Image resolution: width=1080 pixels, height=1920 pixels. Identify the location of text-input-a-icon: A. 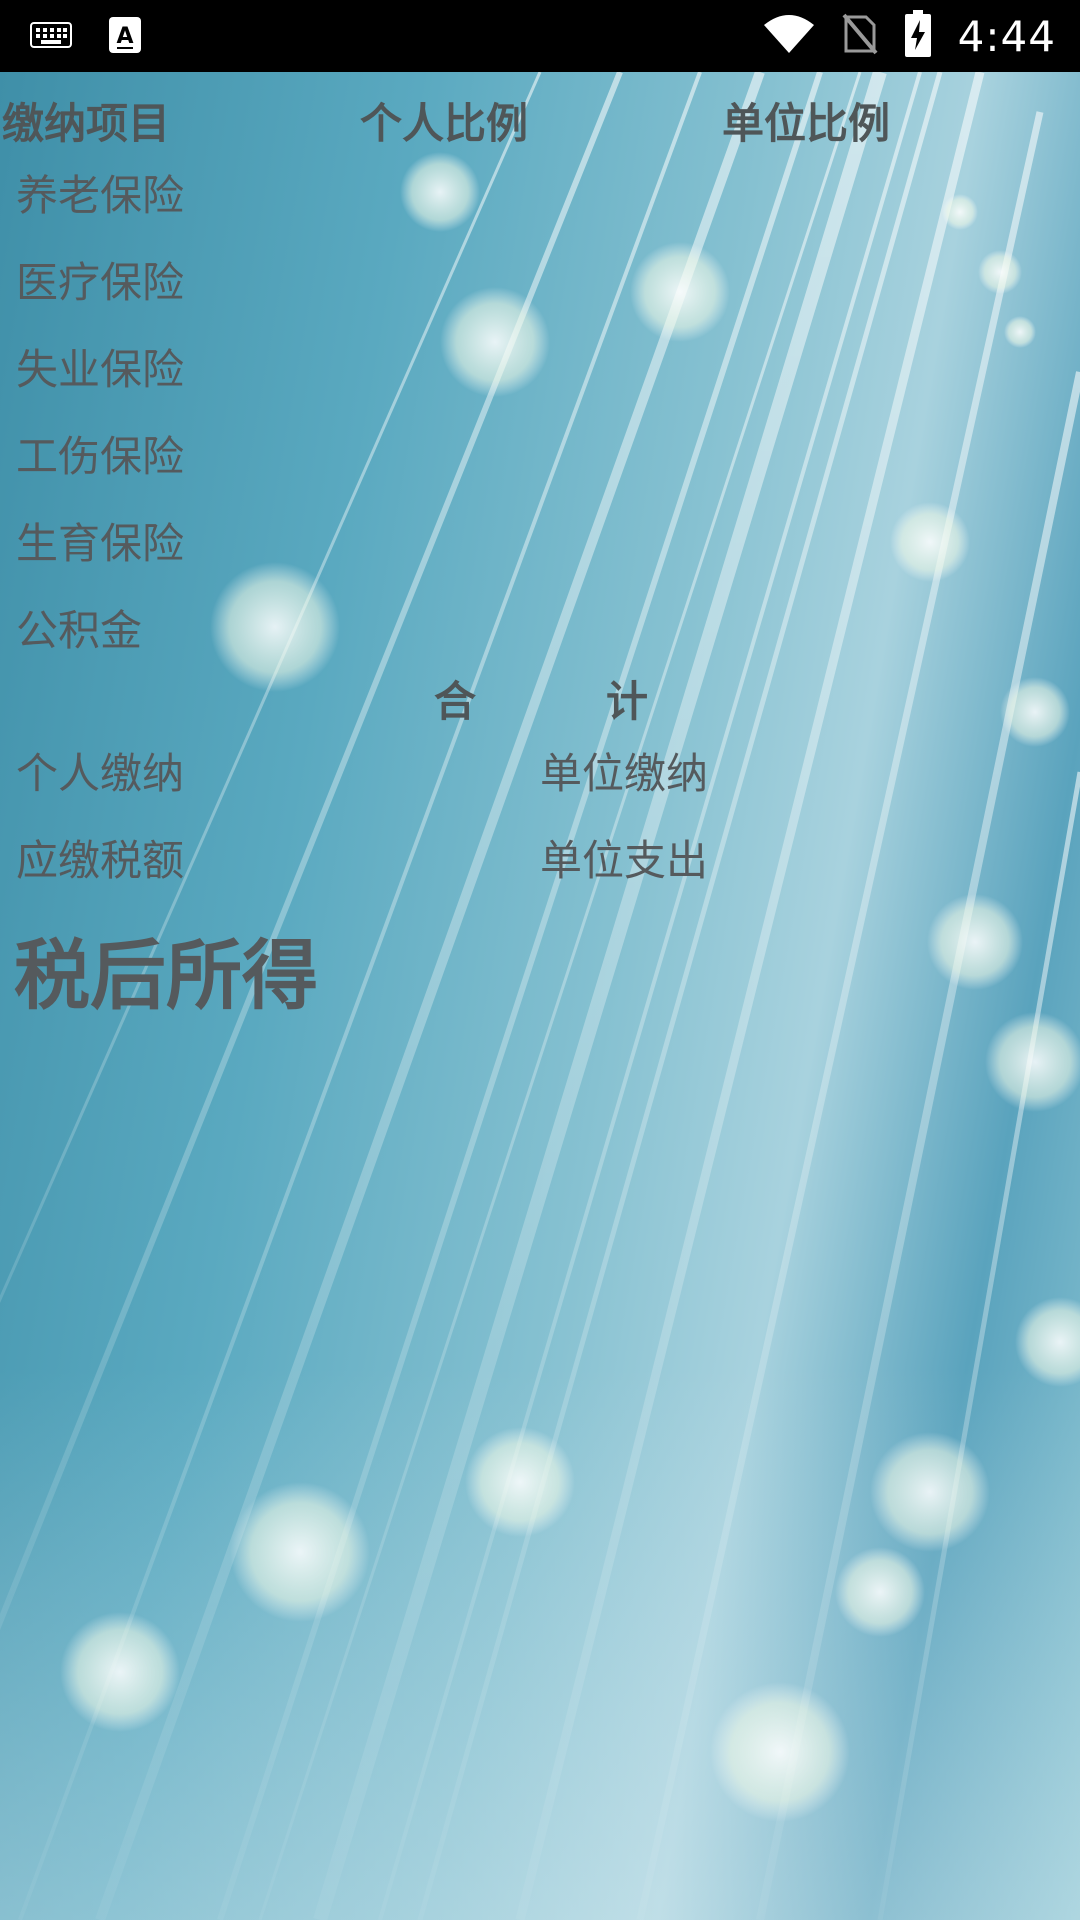
(125, 37).